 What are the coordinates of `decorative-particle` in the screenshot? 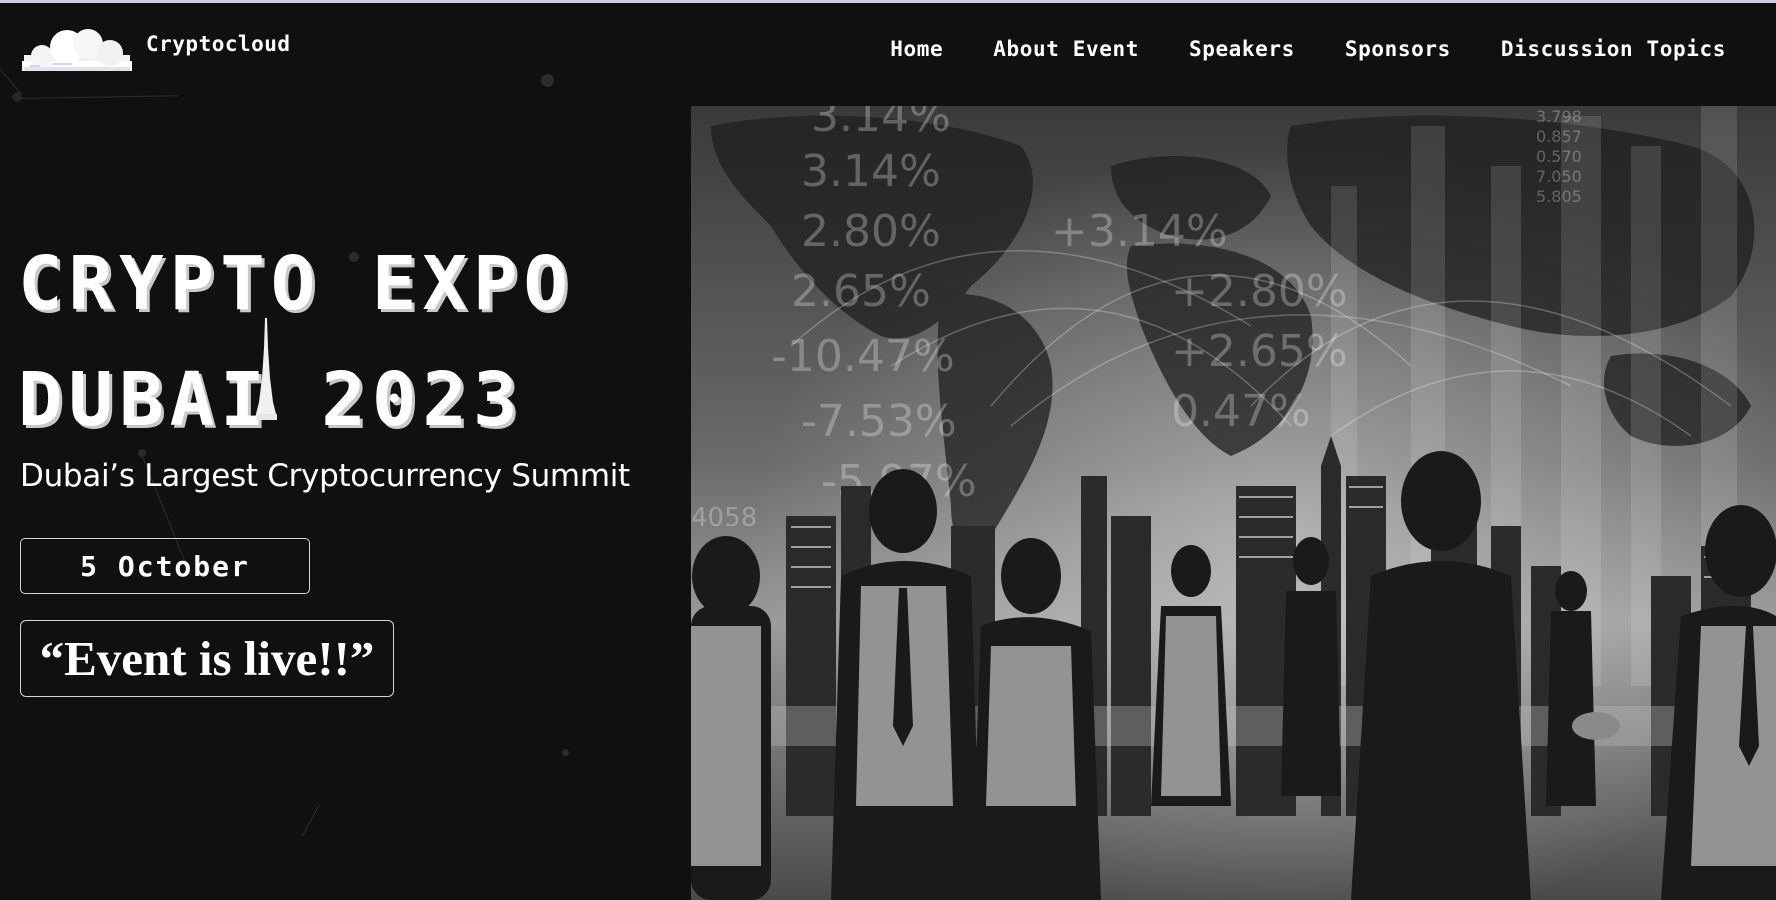 It's located at (565, 752).